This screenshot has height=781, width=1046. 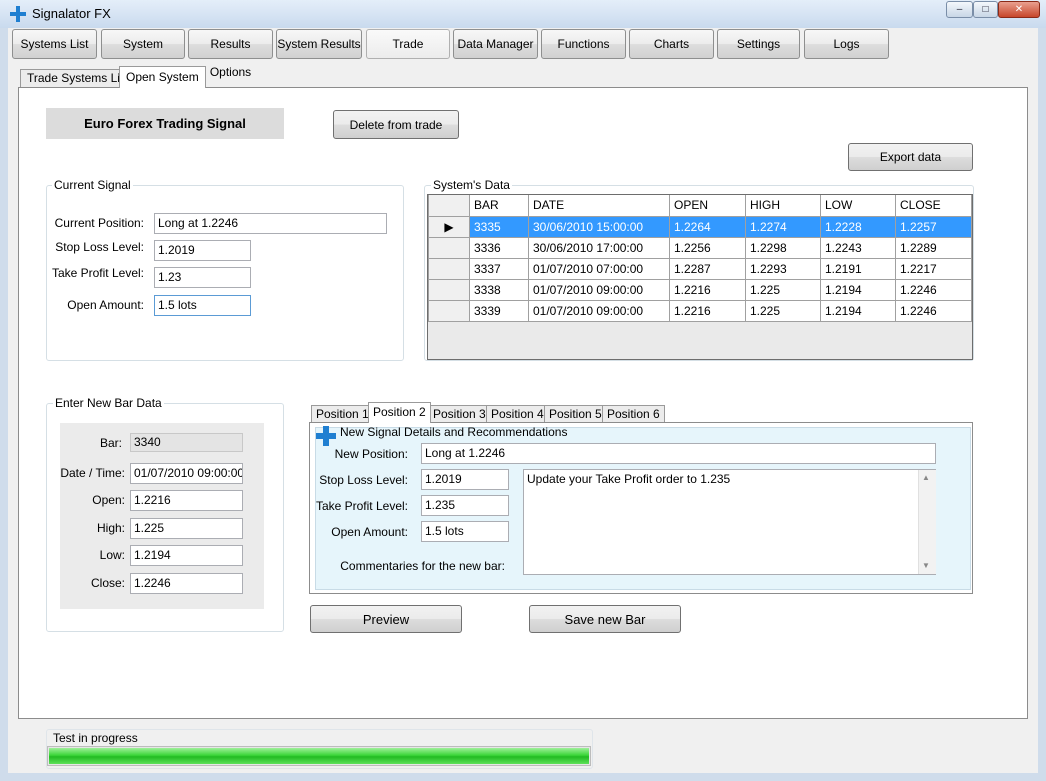 I want to click on col-header-high: HIGH, so click(x=783, y=206).